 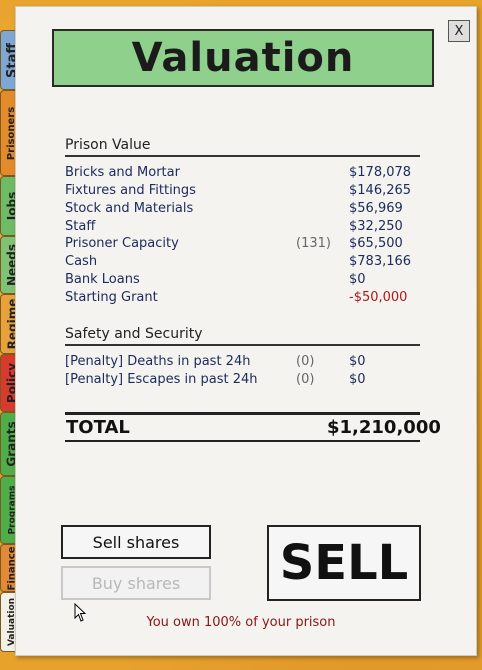 I want to click on safety-heading: Safety and Security, so click(x=242, y=336).